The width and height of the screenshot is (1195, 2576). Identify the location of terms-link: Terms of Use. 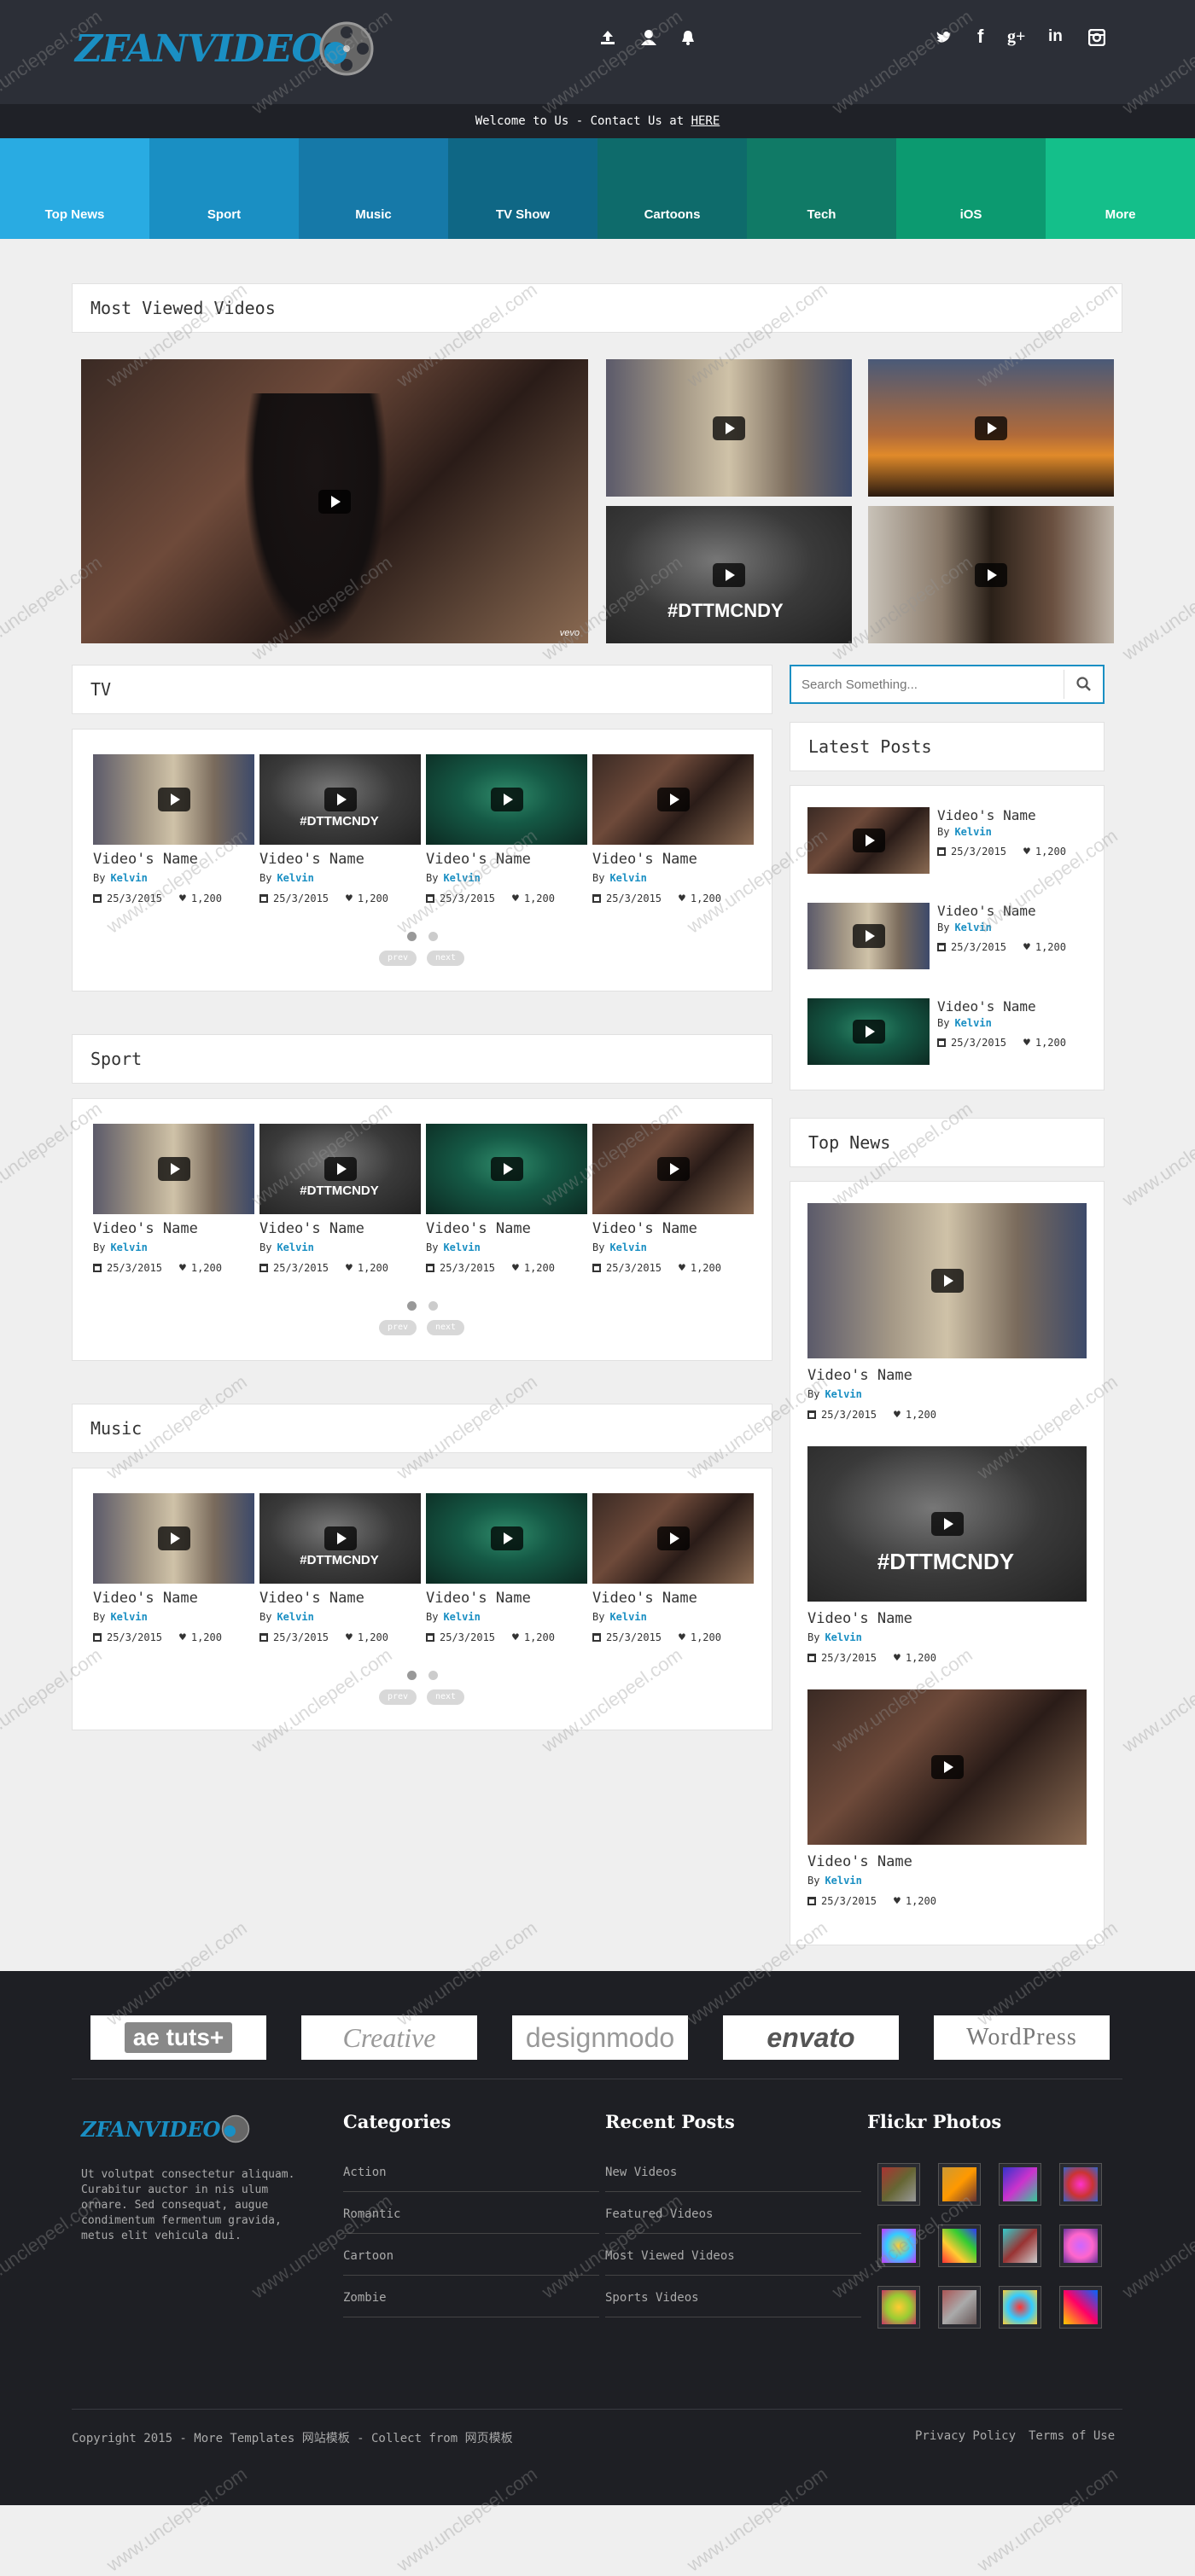
(1072, 2436).